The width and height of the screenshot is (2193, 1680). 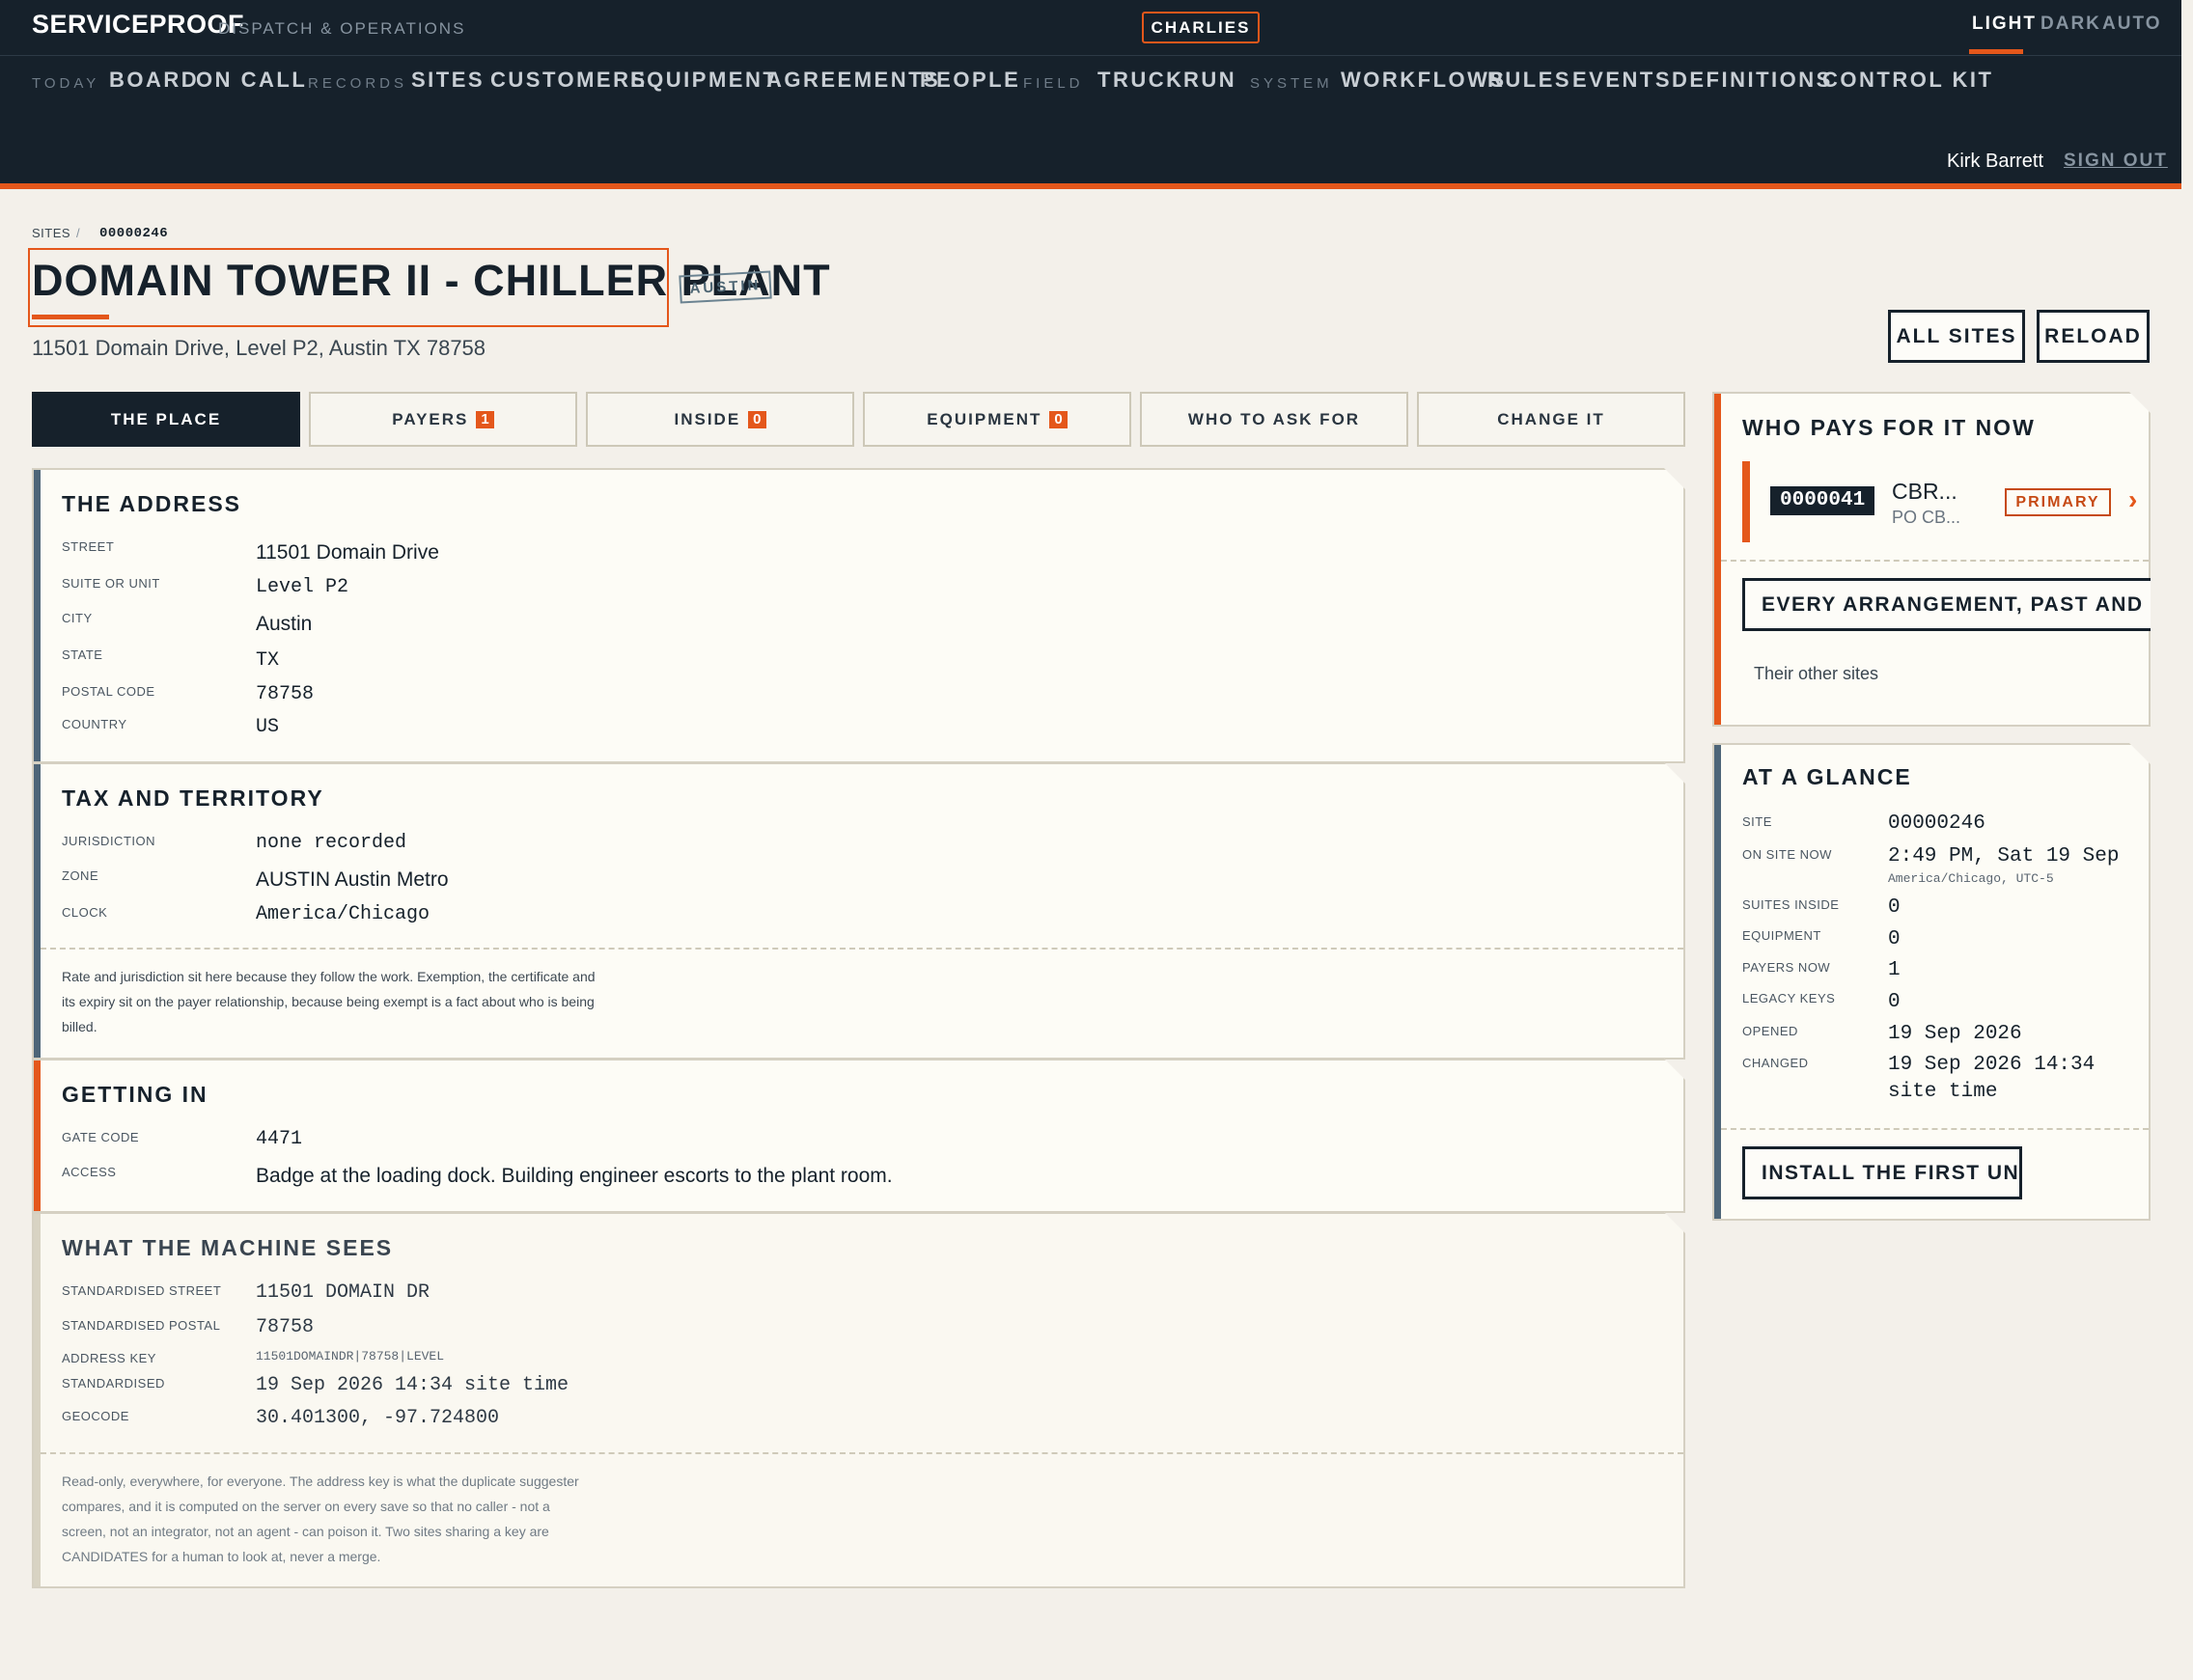 What do you see at coordinates (1274, 419) in the screenshot?
I see `tab-who-to-ask-for: WHO TO ASK FOR` at bounding box center [1274, 419].